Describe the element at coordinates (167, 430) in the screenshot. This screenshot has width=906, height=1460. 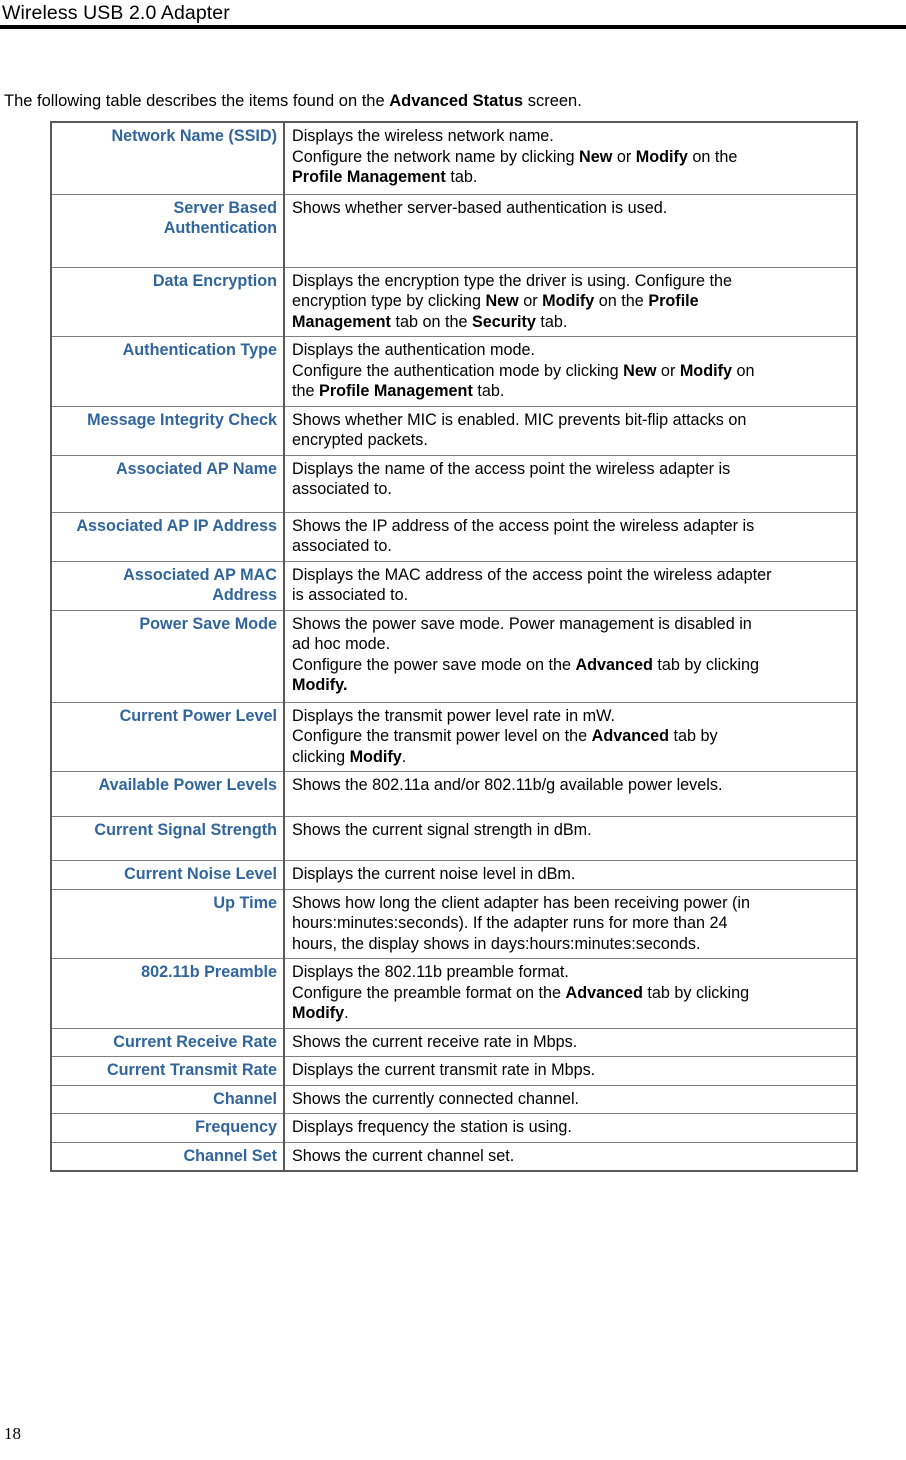
I see `row-label: Message Integrity Check` at that location.